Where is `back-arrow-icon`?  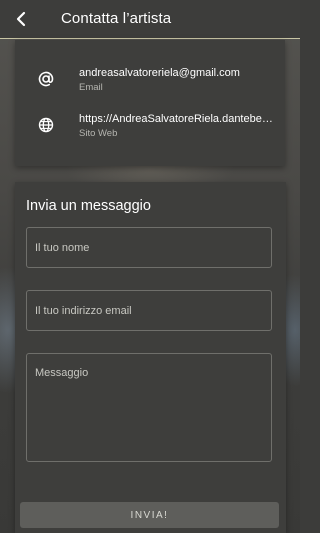
back-arrow-icon is located at coordinates (22, 19).